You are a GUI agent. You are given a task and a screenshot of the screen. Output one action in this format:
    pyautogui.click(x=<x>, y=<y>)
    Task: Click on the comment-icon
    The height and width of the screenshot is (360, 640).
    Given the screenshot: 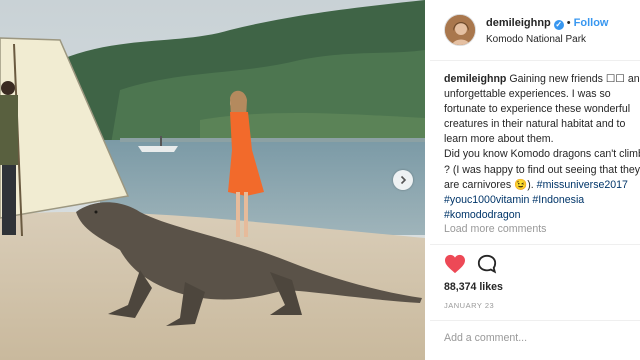 What is the action you would take?
    pyautogui.click(x=487, y=264)
    